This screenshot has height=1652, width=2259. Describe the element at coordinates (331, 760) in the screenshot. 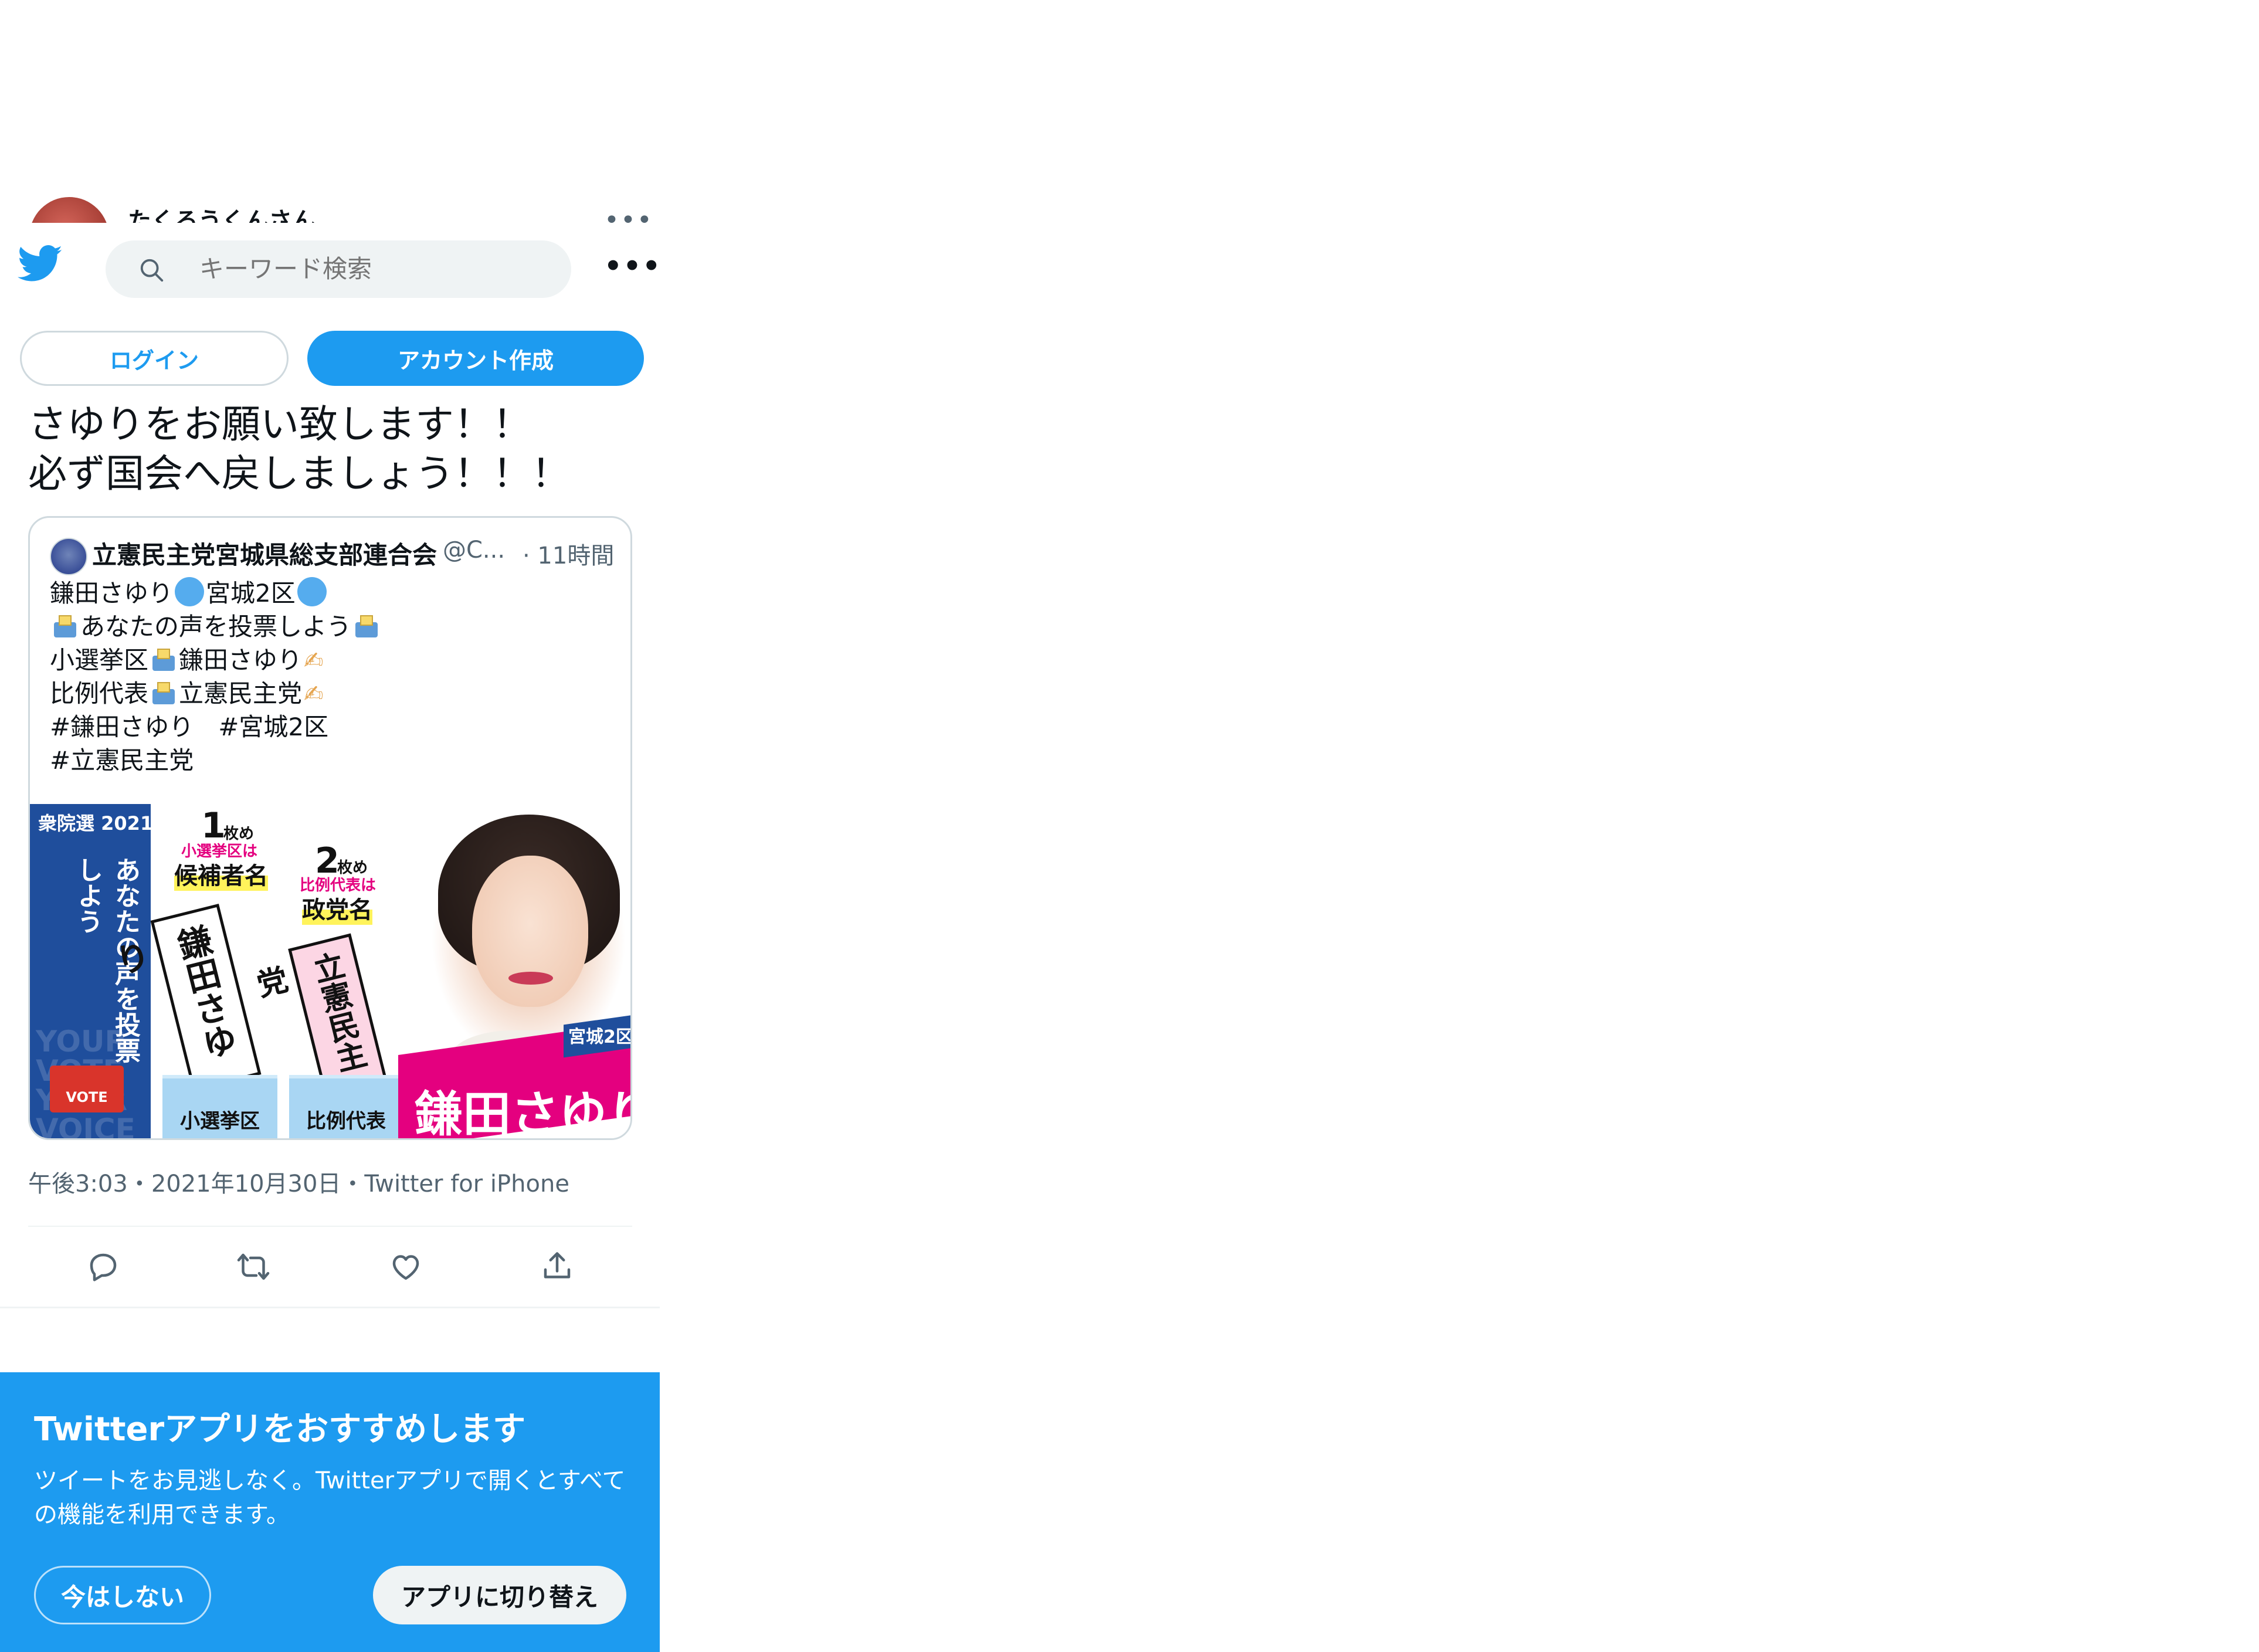

I see `quote-hashtags: #立憲民主党` at that location.